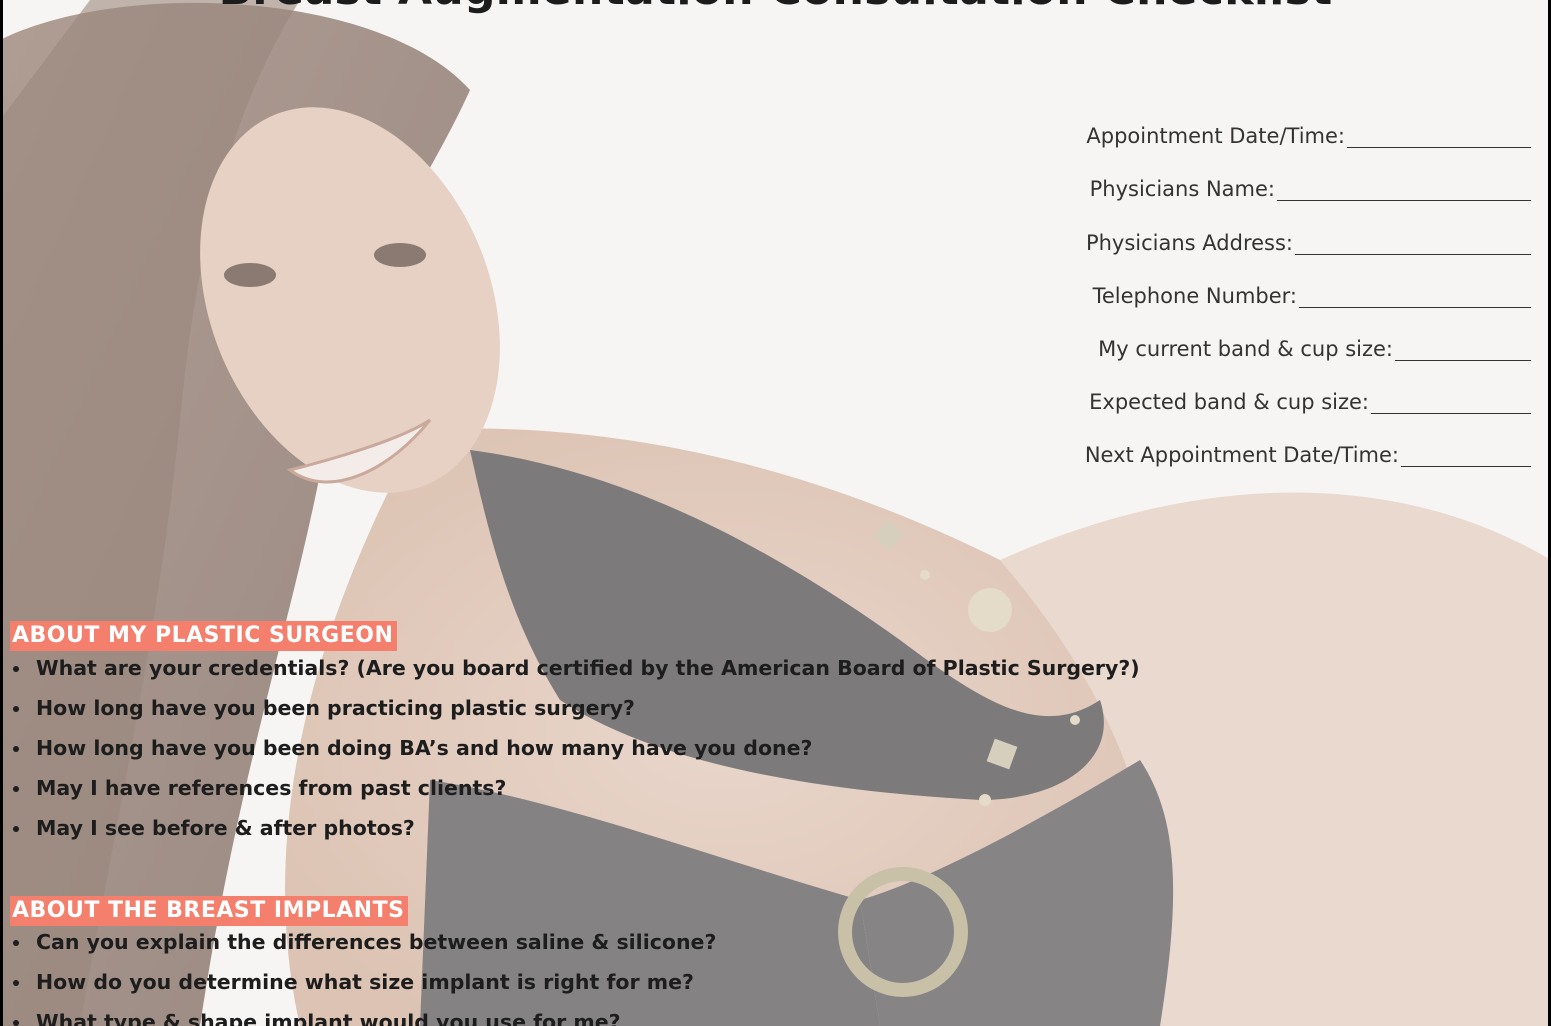 This screenshot has width=1551, height=1026. What do you see at coordinates (1301, 228) in the screenshot?
I see `form-row-physician-address: Physicians Address:` at bounding box center [1301, 228].